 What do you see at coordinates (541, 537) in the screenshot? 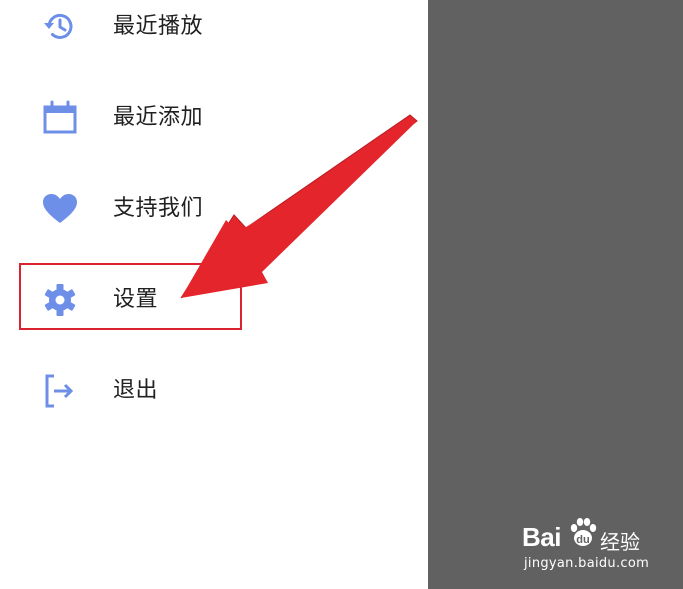
I see `watermark-logo-text: Bai` at bounding box center [541, 537].